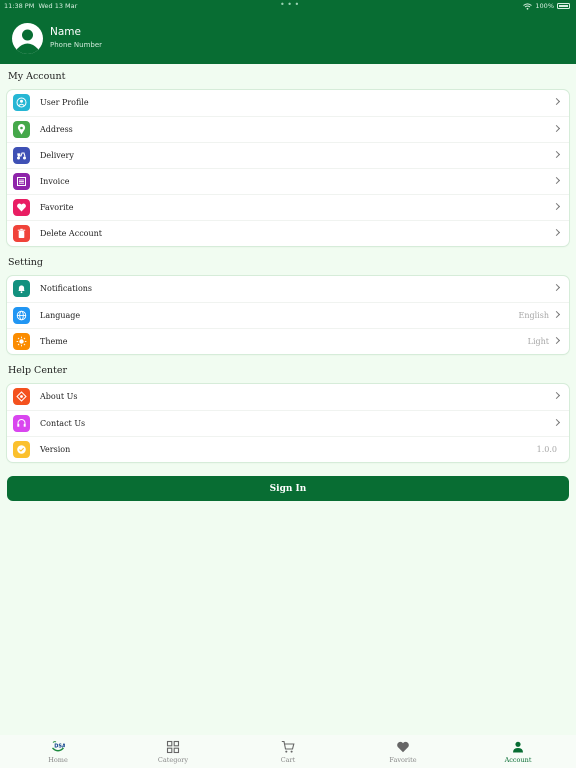  I want to click on nav-item-account: Account, so click(518, 752).